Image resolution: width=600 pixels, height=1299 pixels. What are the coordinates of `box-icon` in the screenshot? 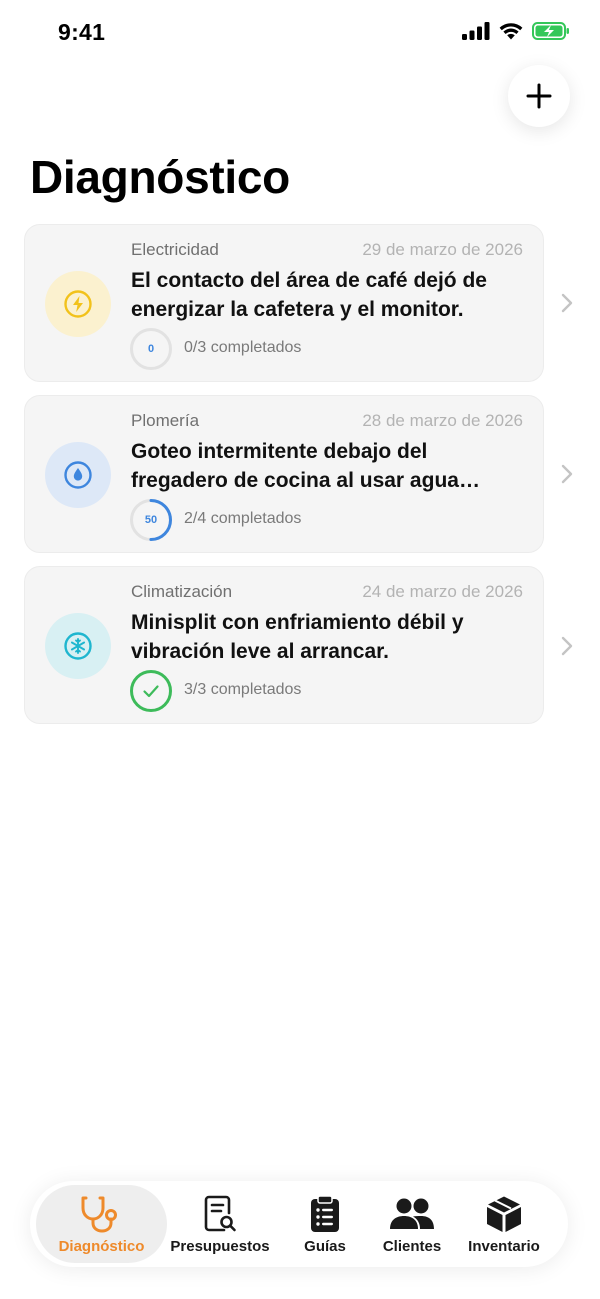 It's located at (504, 1214).